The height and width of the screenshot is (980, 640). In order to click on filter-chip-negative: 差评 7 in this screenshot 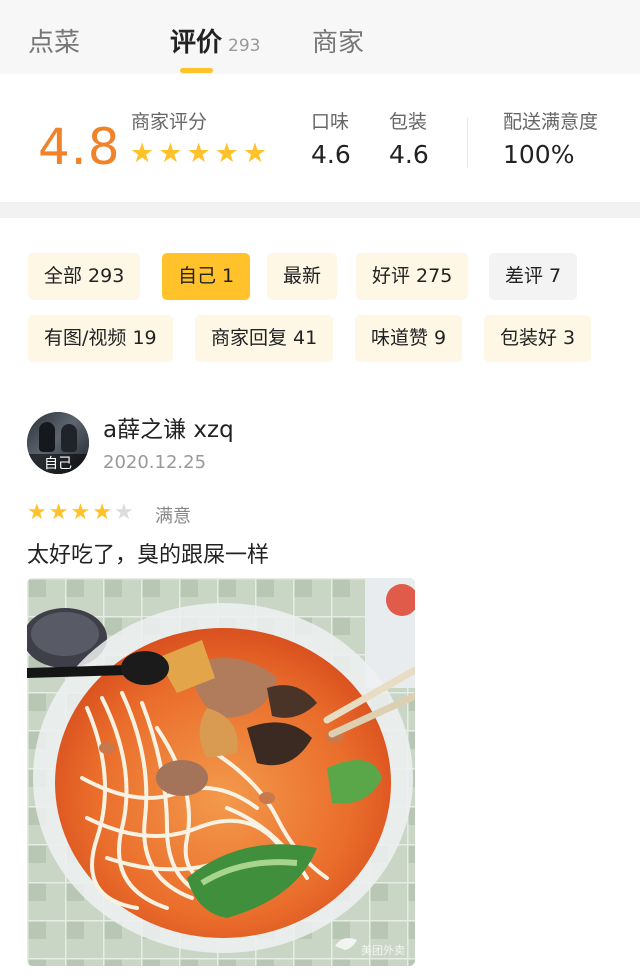, I will do `click(533, 276)`.